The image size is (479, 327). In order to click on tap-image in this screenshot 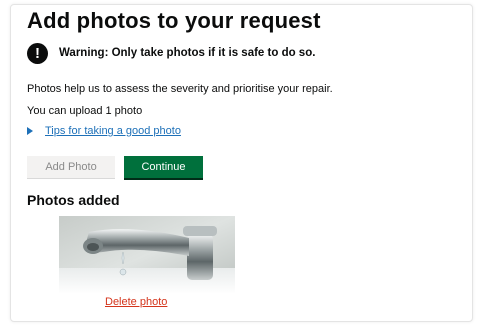, I will do `click(147, 255)`.